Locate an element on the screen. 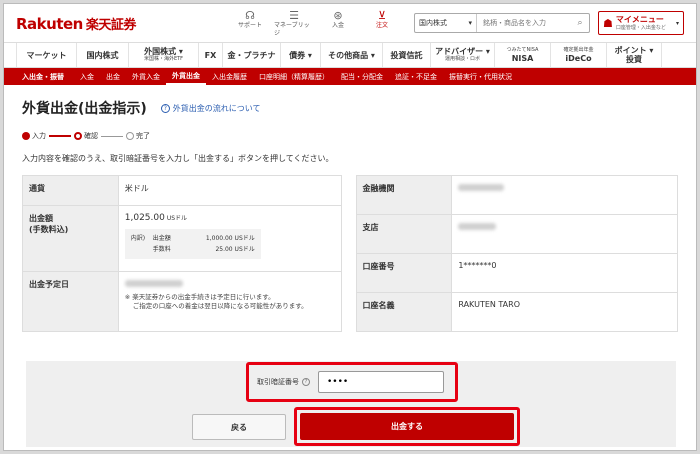  subnav-dividend: 配当・分配金 is located at coordinates (362, 76).